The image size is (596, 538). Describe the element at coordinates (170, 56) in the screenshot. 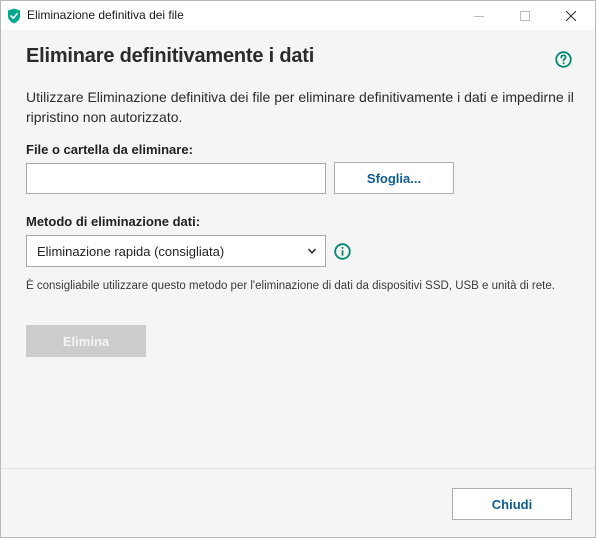

I see `page-title: Eliminare definitivamente i dati` at that location.